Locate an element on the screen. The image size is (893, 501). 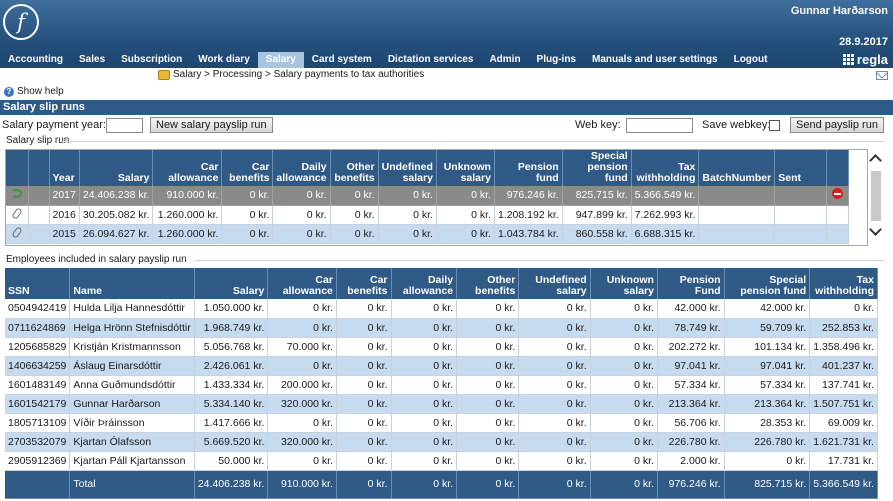
year-input is located at coordinates (124, 125).